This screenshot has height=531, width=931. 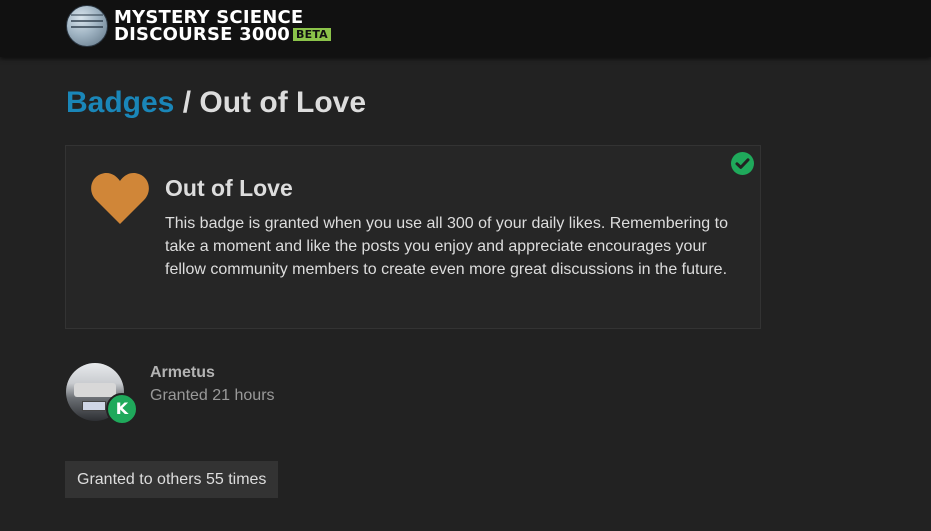 I want to click on breadcrumb-current: Out of Love, so click(x=283, y=102).